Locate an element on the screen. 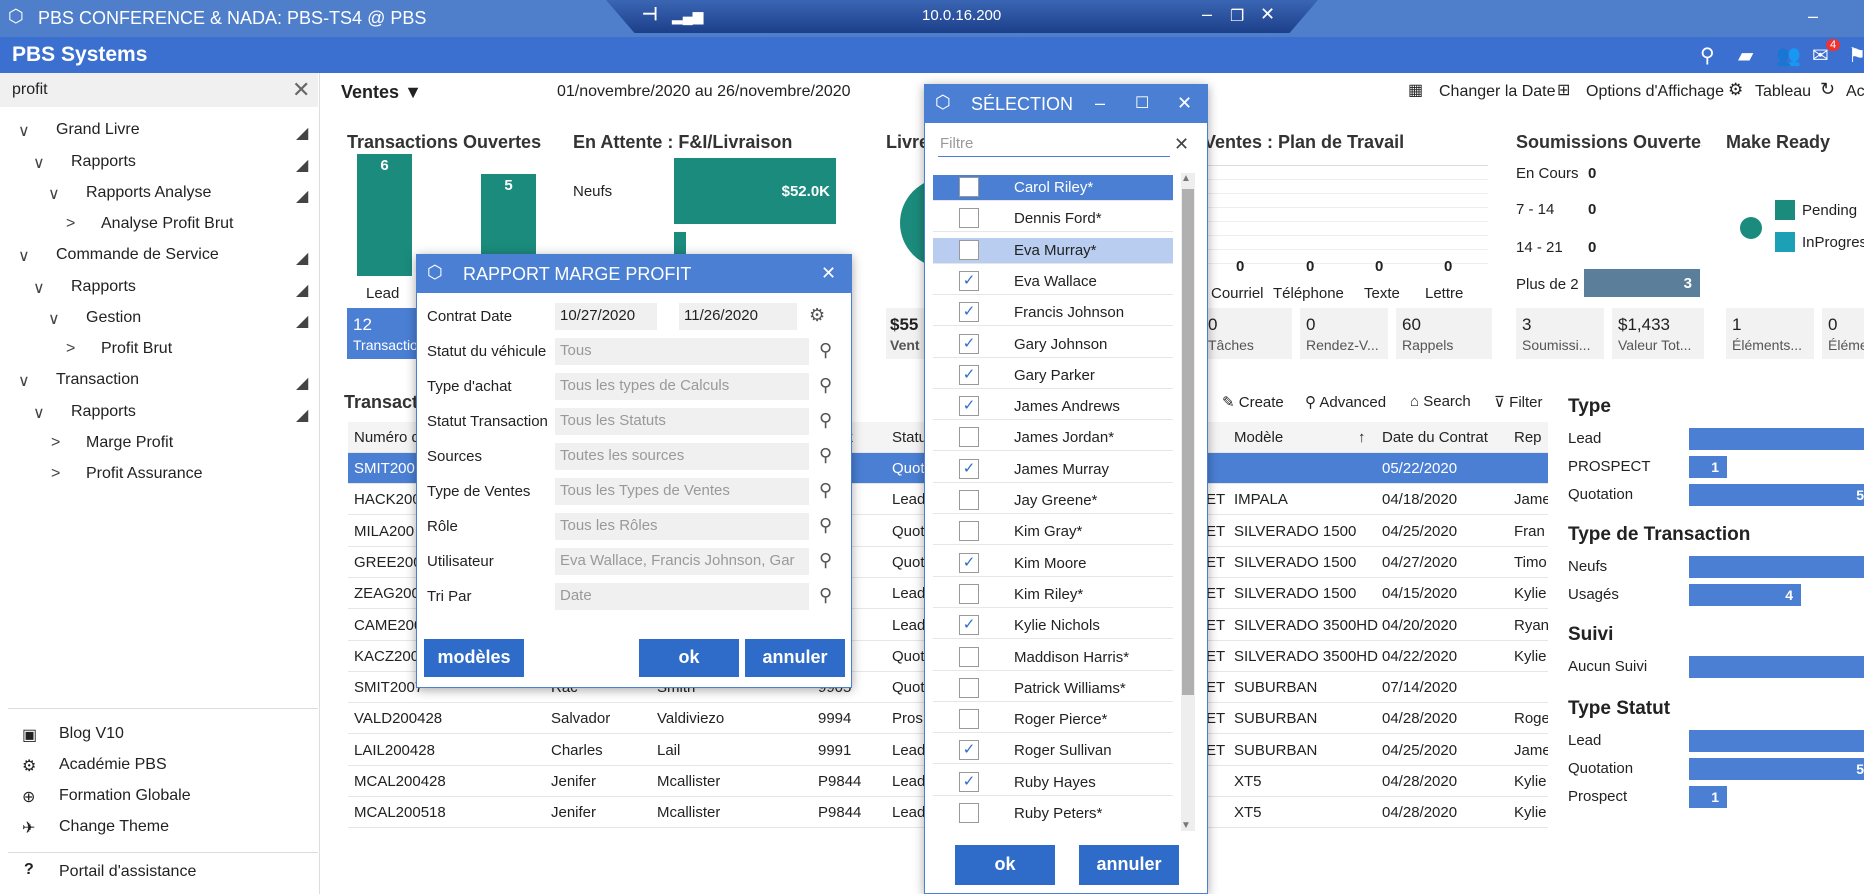 This screenshot has height=894, width=1864. filter-button: ⊽ Filter is located at coordinates (1518, 402).